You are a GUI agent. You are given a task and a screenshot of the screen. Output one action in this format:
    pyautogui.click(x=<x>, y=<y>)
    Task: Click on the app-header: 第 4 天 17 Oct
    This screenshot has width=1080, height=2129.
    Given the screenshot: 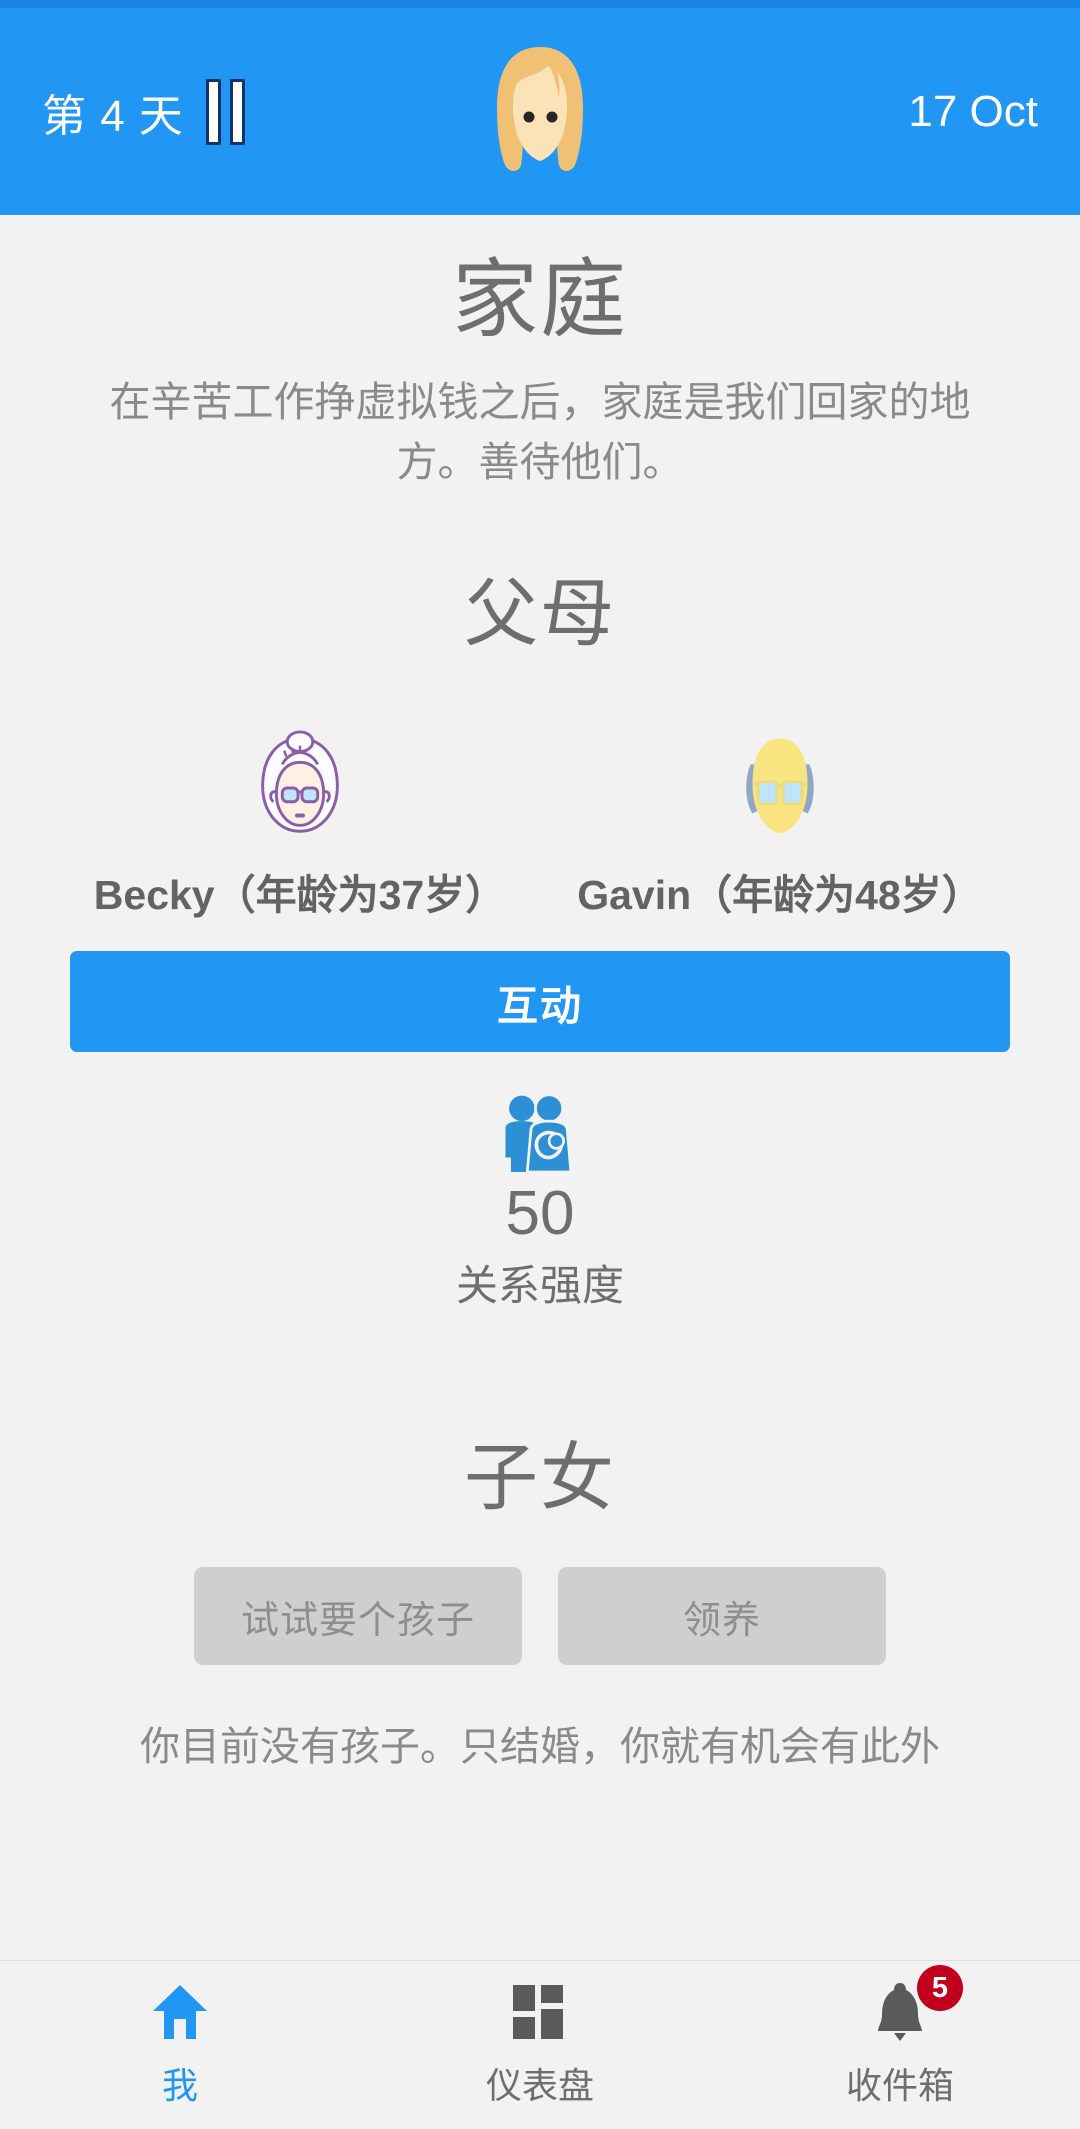 What is the action you would take?
    pyautogui.click(x=540, y=111)
    